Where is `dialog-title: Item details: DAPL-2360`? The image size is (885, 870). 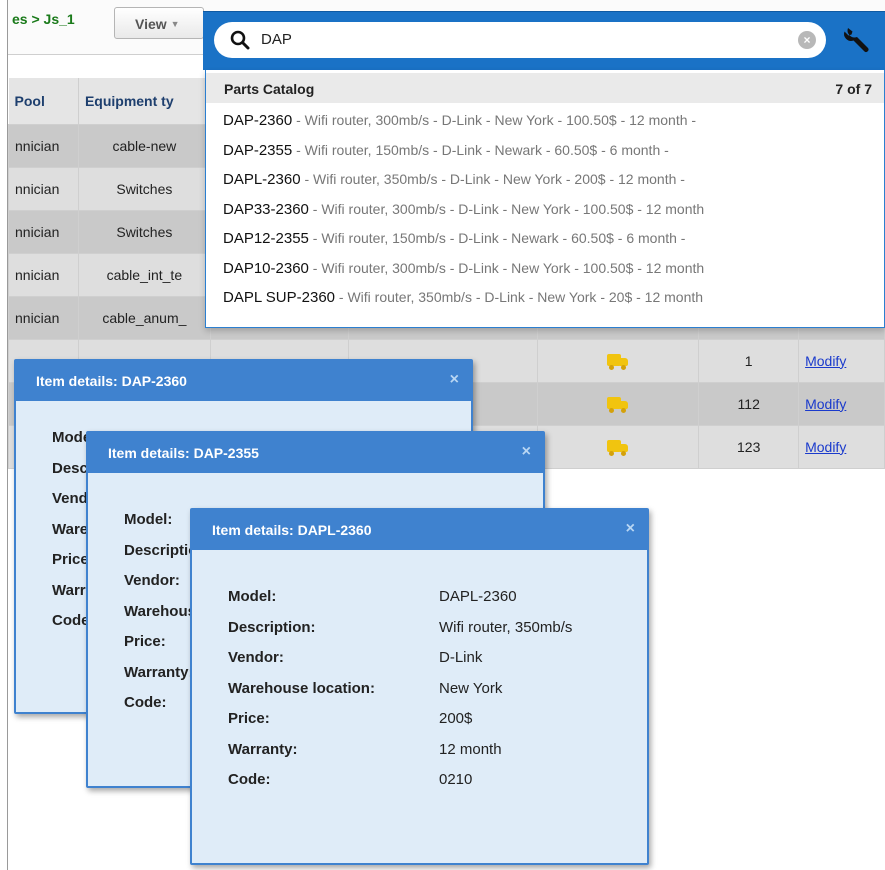
dialog-title: Item details: DAPL-2360 is located at coordinates (292, 530).